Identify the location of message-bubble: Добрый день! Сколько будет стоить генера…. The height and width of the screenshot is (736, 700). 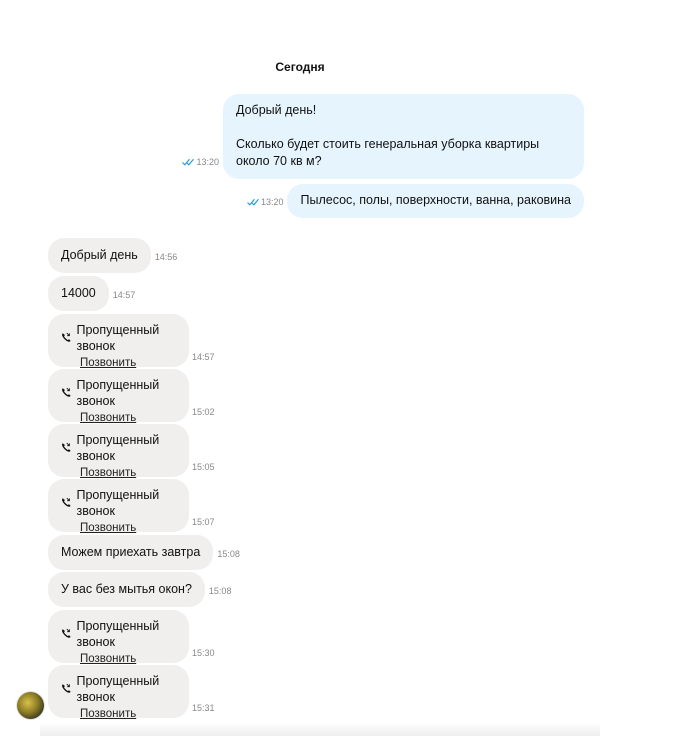
(403, 136).